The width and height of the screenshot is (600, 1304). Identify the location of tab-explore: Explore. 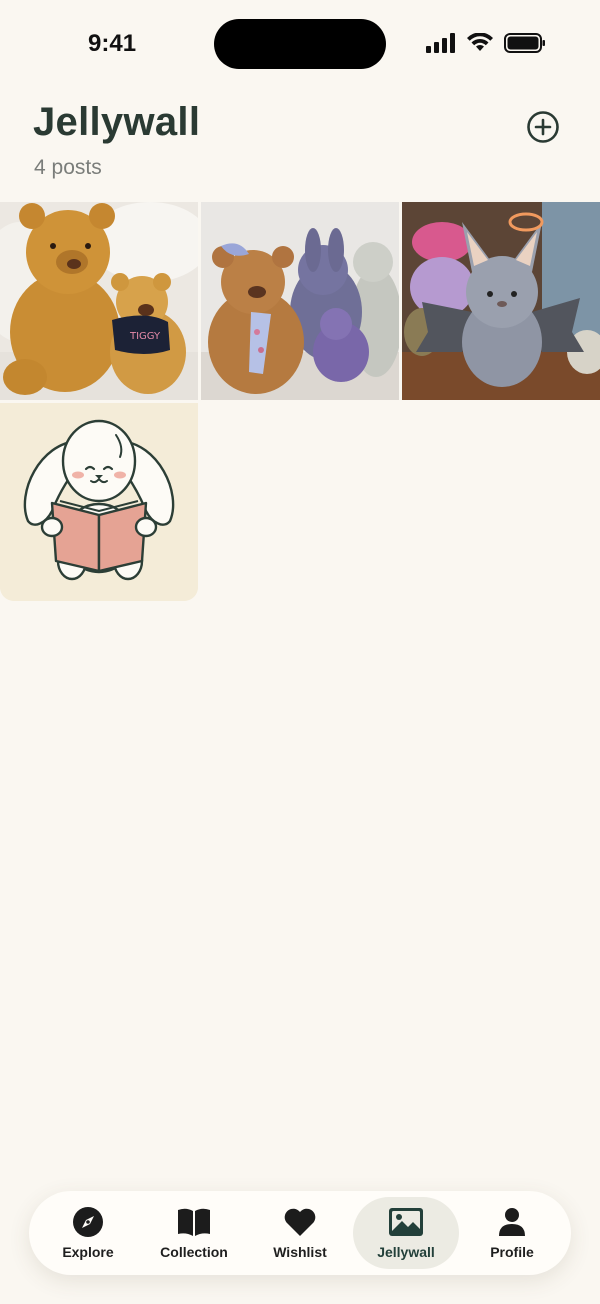
(88, 1233).